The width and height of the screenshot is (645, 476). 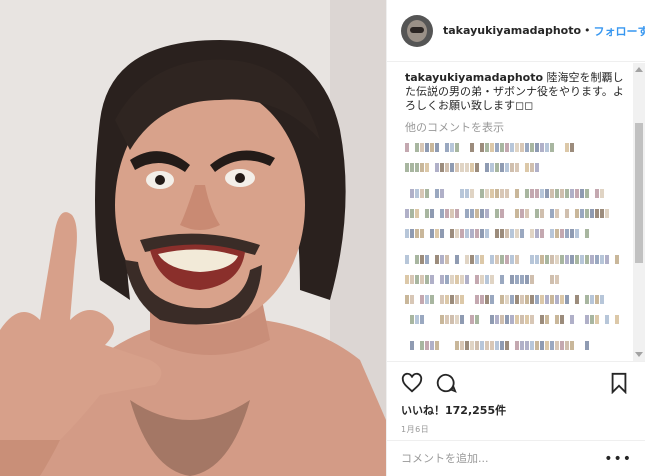 What do you see at coordinates (619, 31) in the screenshot?
I see `follow-button: フォローする` at bounding box center [619, 31].